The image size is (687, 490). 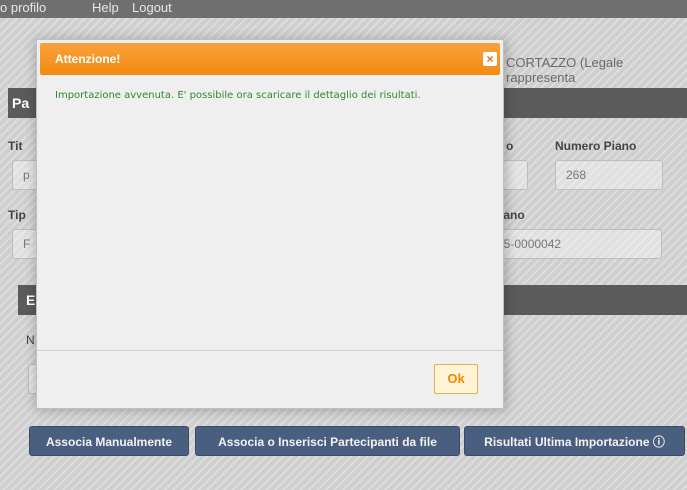 I want to click on risultati-importazione-button: Risultati Ultima Importazione ⓘ, so click(x=574, y=441).